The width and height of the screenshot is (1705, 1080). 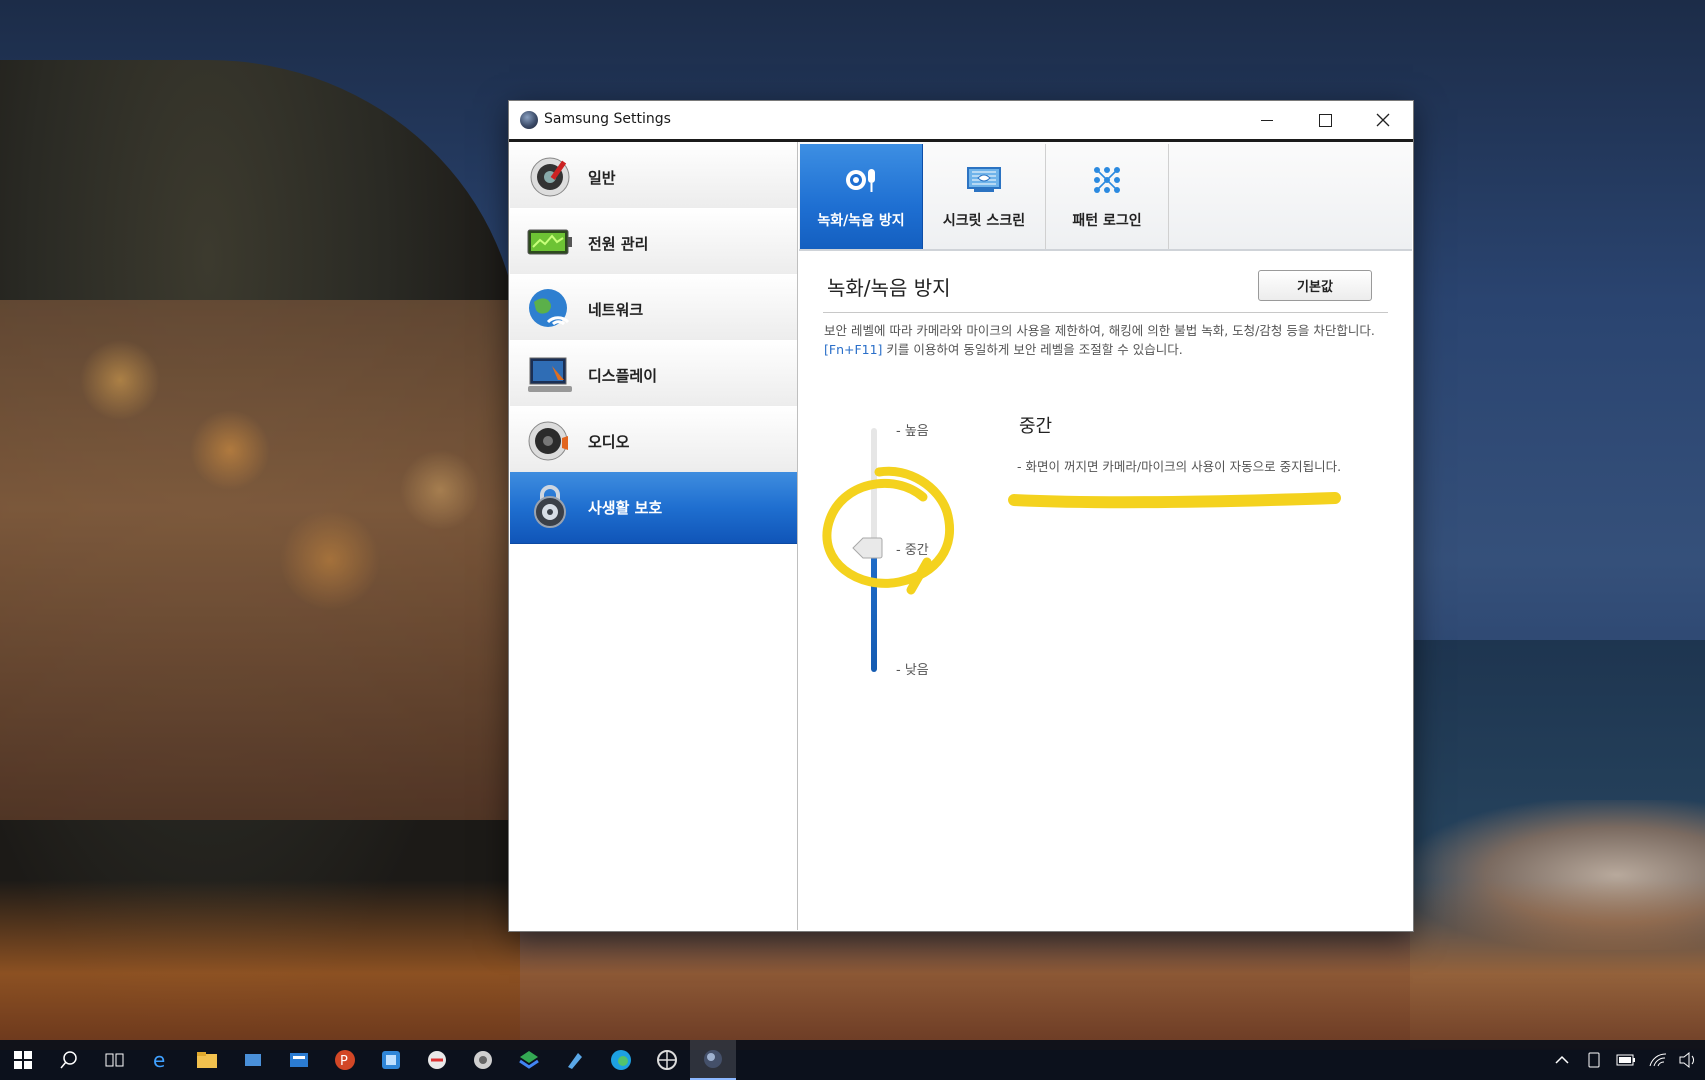 What do you see at coordinates (860, 180) in the screenshot?
I see `camera-mic-icon` at bounding box center [860, 180].